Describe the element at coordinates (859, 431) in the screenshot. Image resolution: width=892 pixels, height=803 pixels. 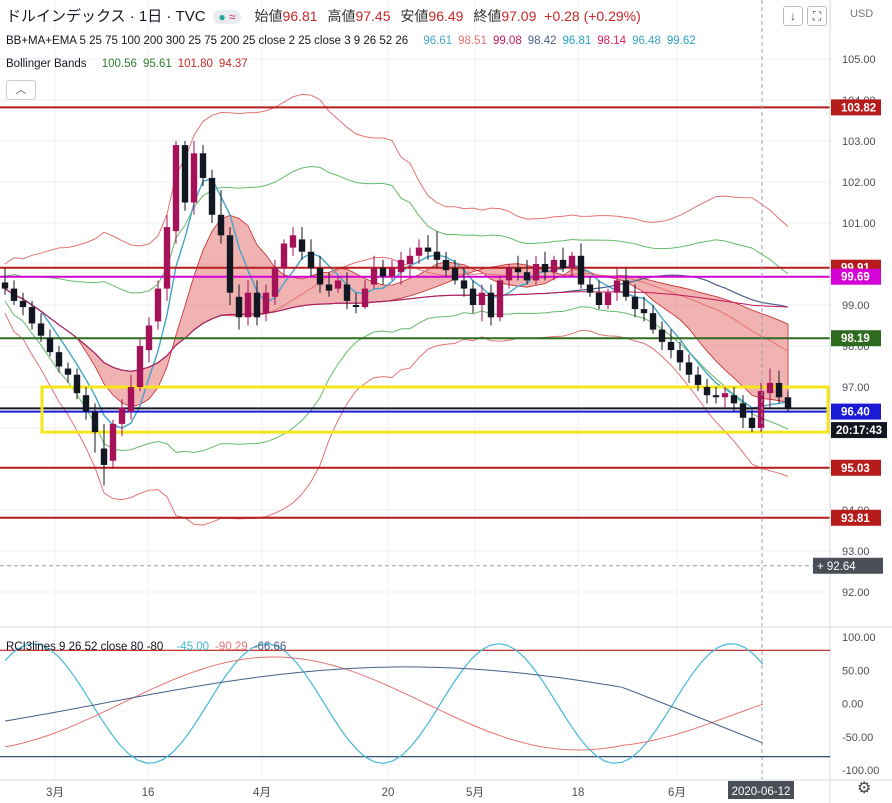
I see `countdown-label: 20:17:43` at that location.